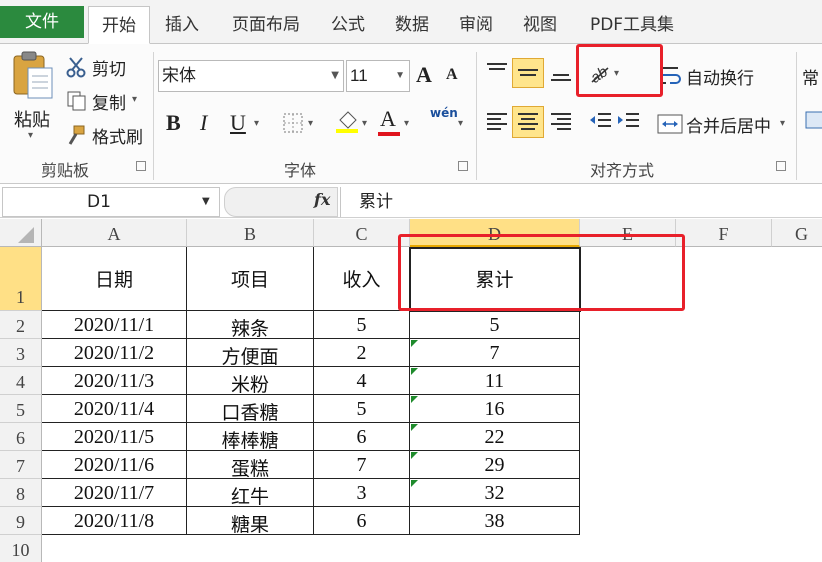 This screenshot has height=562, width=822. What do you see at coordinates (141, 166) in the screenshot?
I see `clipboard-launcher` at bounding box center [141, 166].